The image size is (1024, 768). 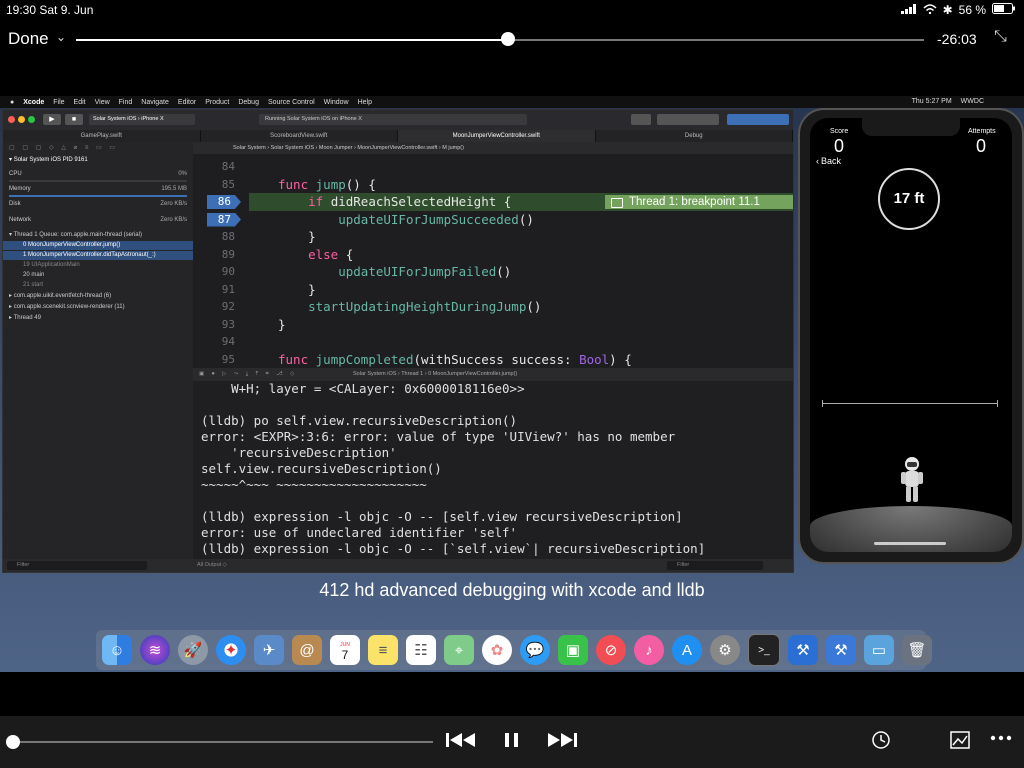 What do you see at coordinates (493, 290) in the screenshot?
I see `code-line: 91 }` at bounding box center [493, 290].